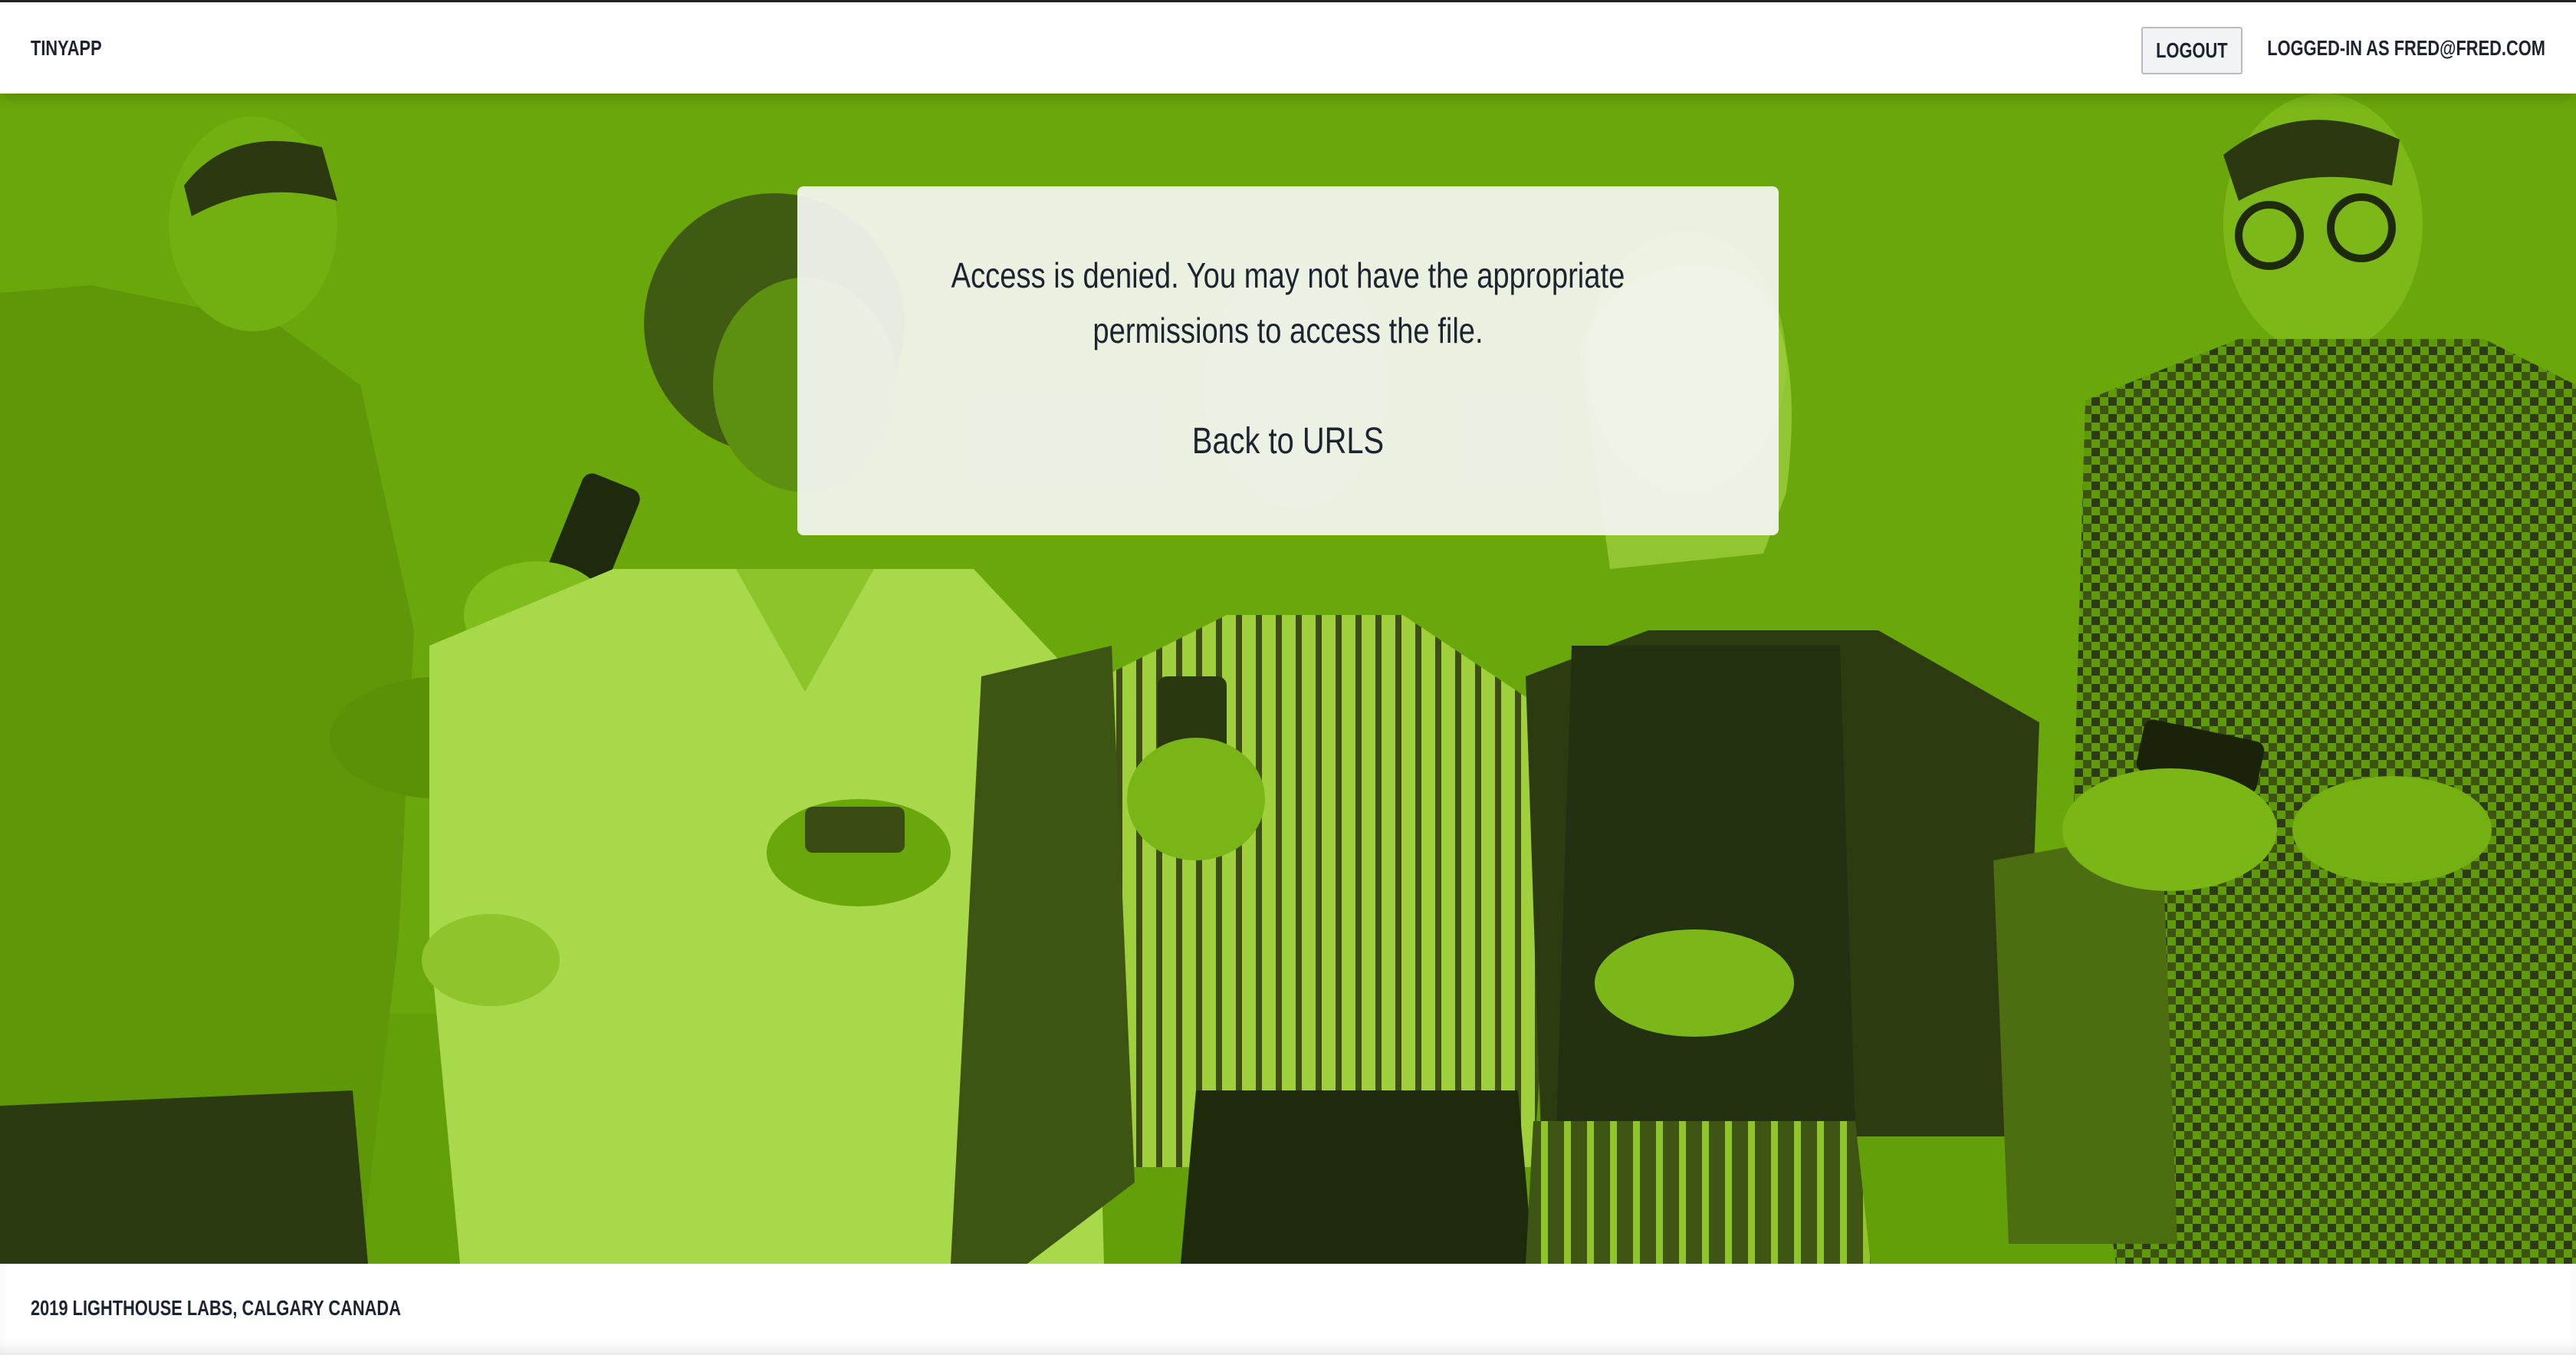 The image size is (2576, 1355). Describe the element at coordinates (2406, 48) in the screenshot. I see `logged-in-status: LOGGED-IN AS FRED@FRED.COM` at that location.